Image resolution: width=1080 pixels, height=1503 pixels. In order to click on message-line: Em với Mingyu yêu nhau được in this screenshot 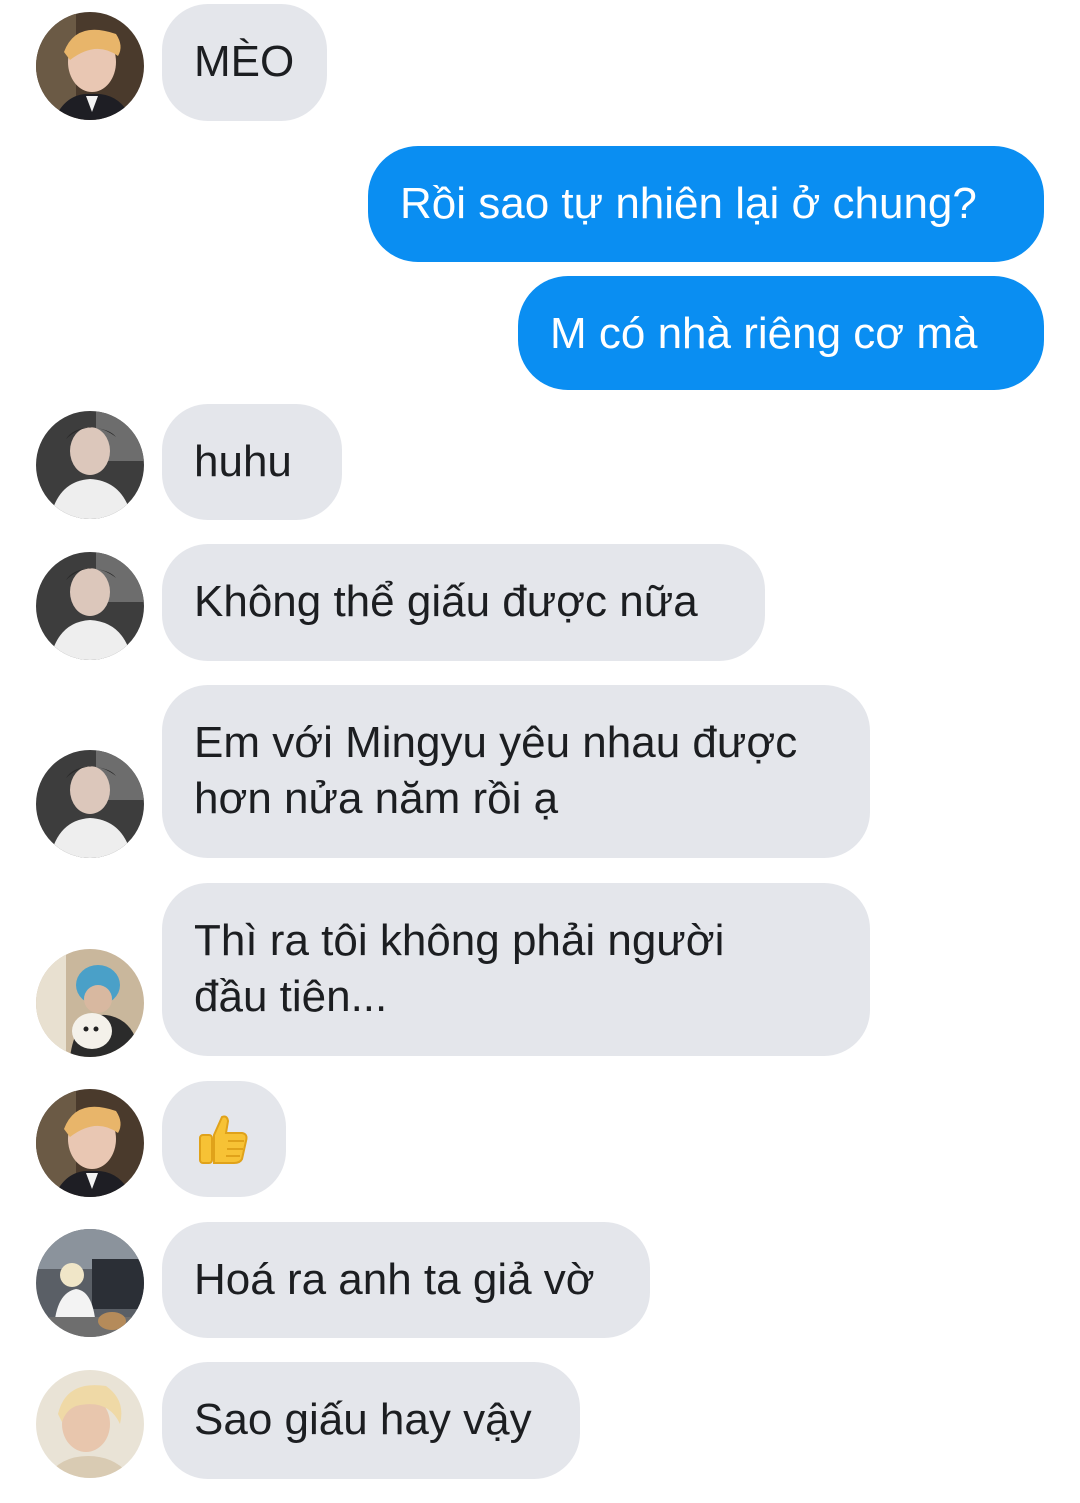, I will do `click(496, 742)`.